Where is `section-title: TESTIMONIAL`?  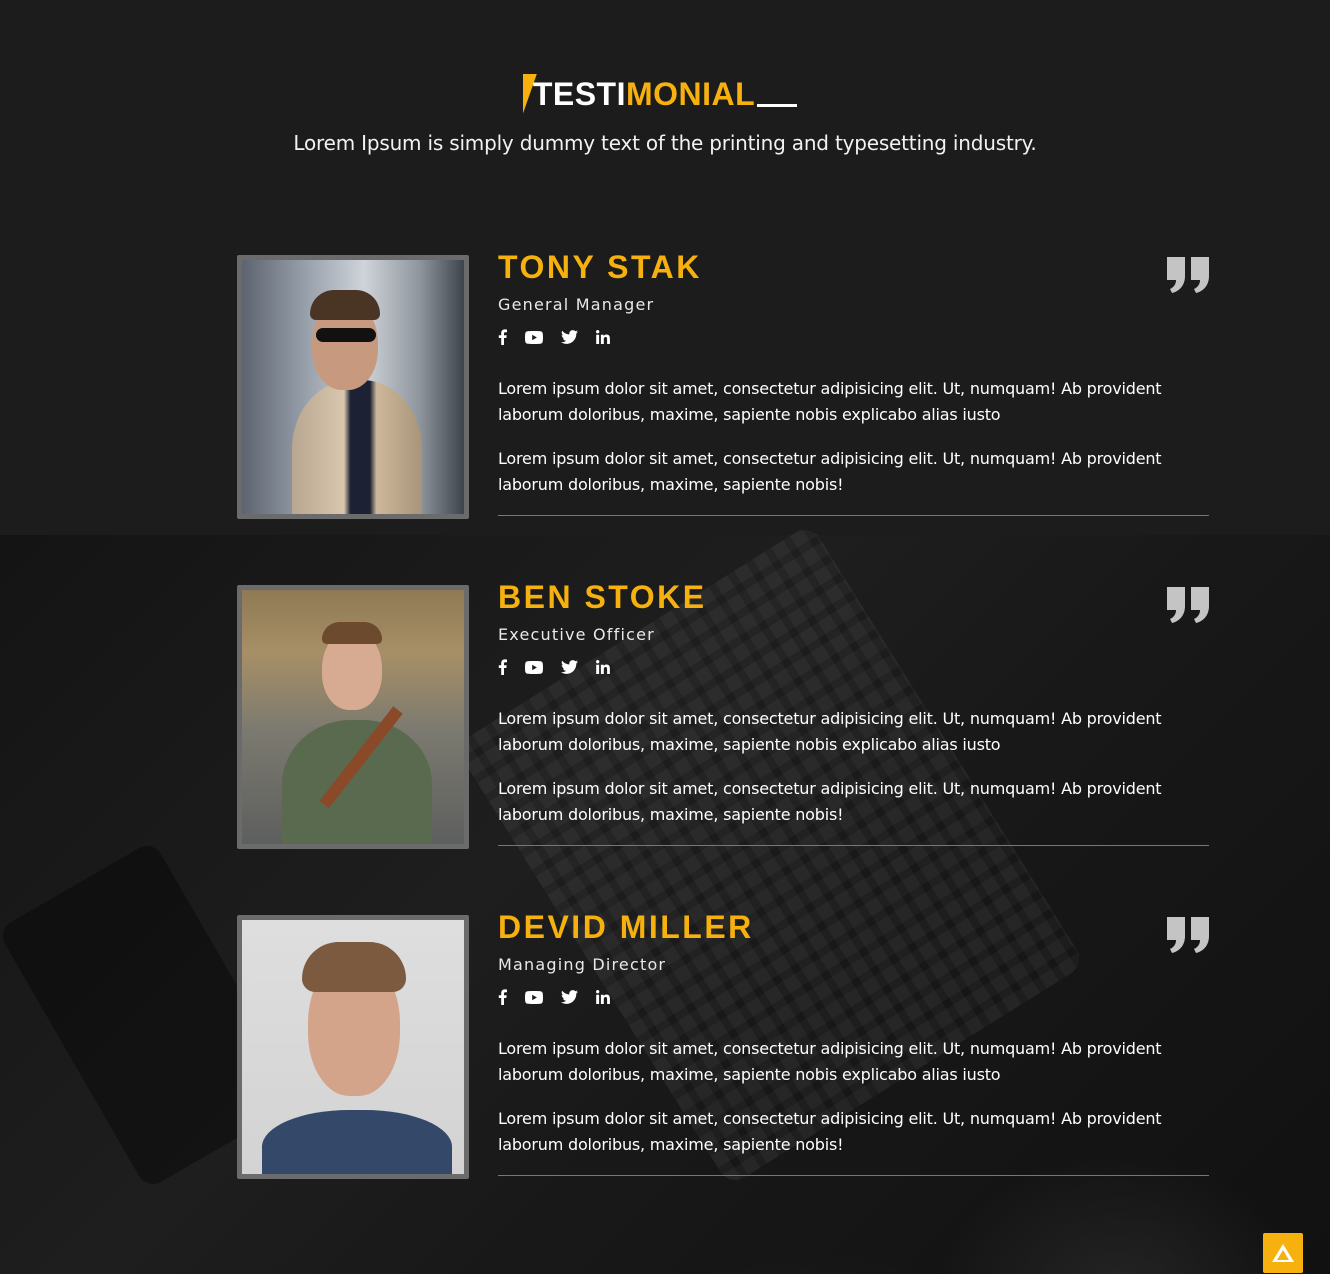 section-title: TESTIMONIAL is located at coordinates (660, 94).